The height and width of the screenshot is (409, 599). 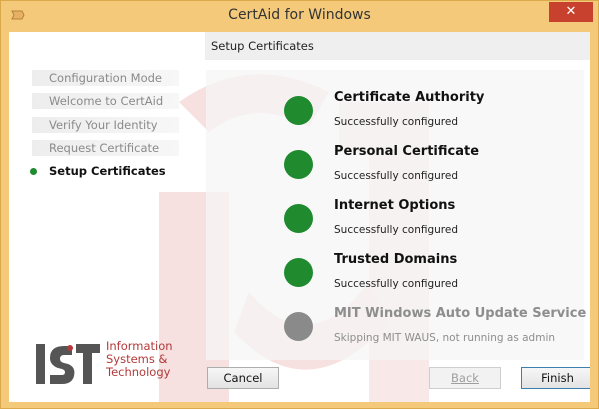 I want to click on window-title: CertAid for Windows, so click(x=299, y=15).